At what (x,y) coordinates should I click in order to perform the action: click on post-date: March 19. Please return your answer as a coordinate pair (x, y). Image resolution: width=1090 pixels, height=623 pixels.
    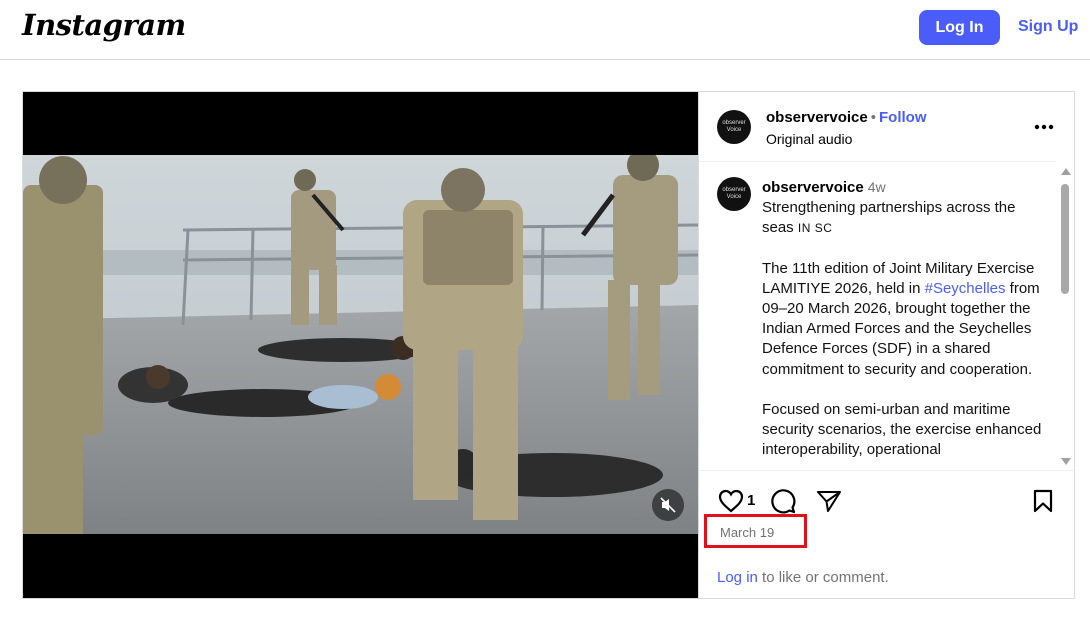
    Looking at the image, I should click on (747, 532).